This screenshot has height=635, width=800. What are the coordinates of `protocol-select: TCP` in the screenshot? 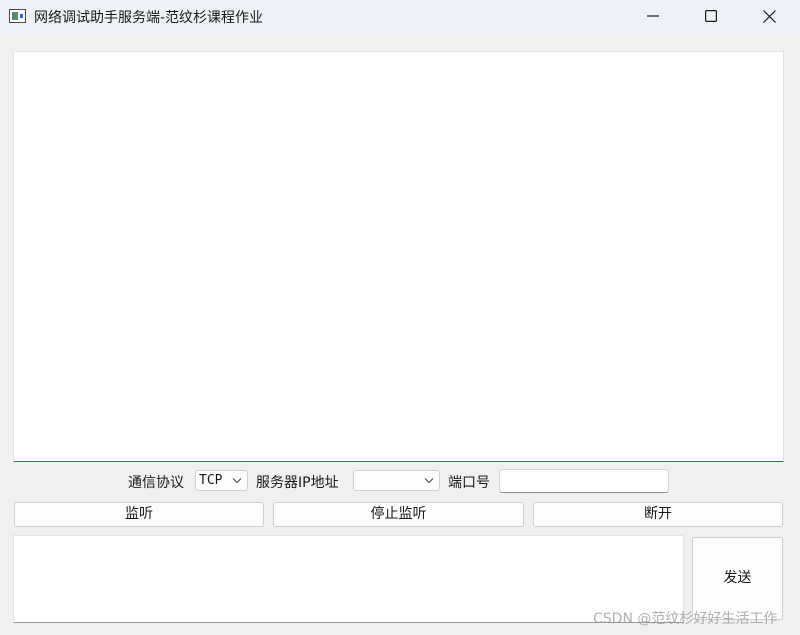 It's located at (221, 480).